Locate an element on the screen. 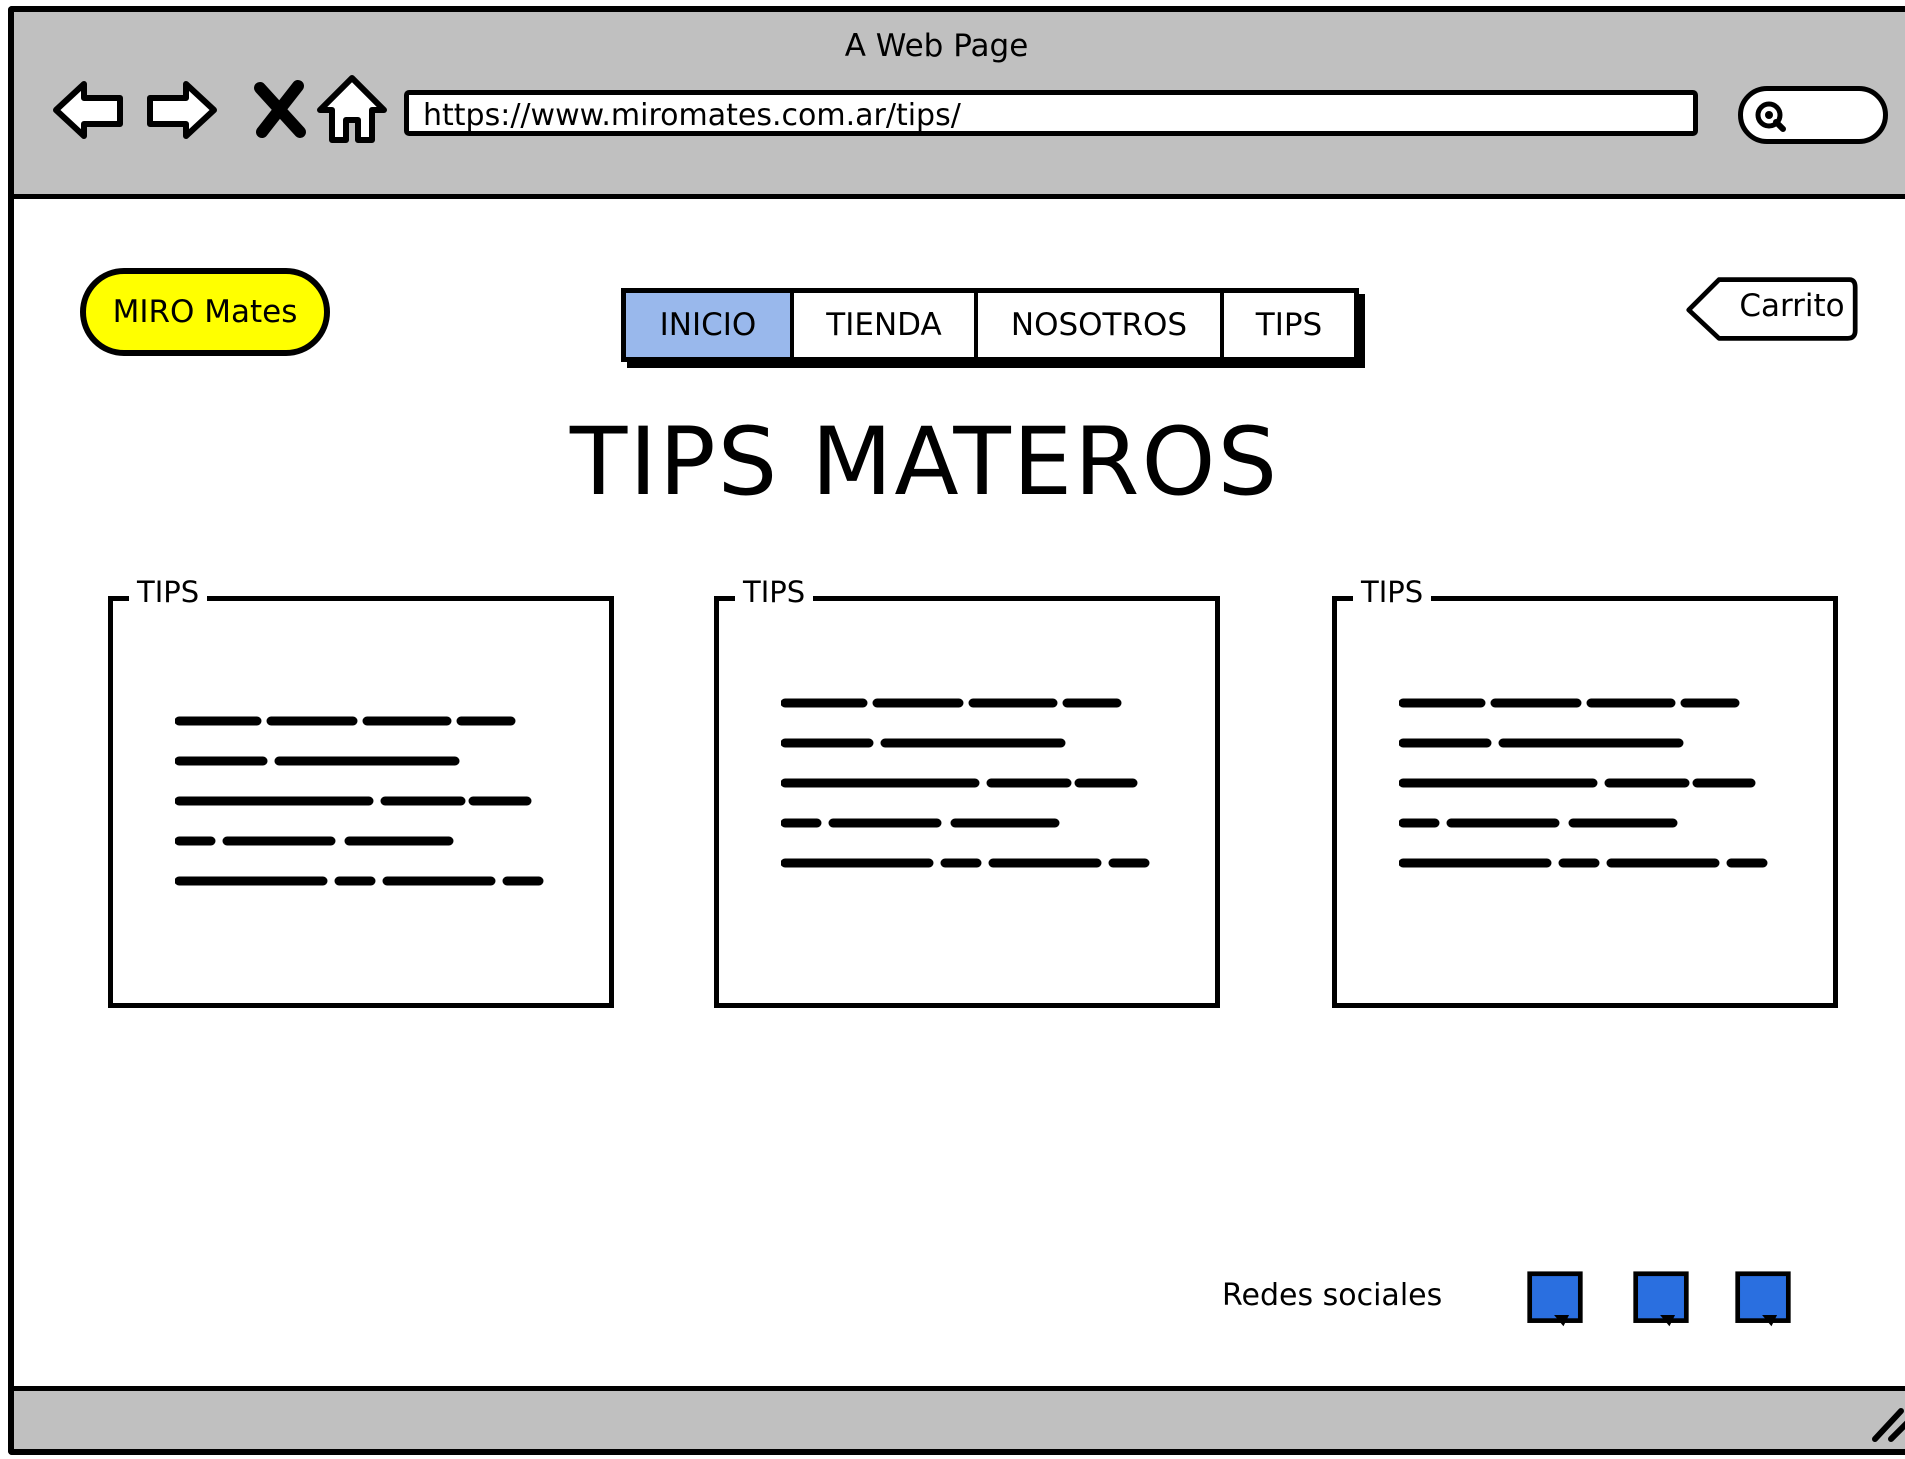  page-title: TIPS MATEROS is located at coordinates (924, 462).